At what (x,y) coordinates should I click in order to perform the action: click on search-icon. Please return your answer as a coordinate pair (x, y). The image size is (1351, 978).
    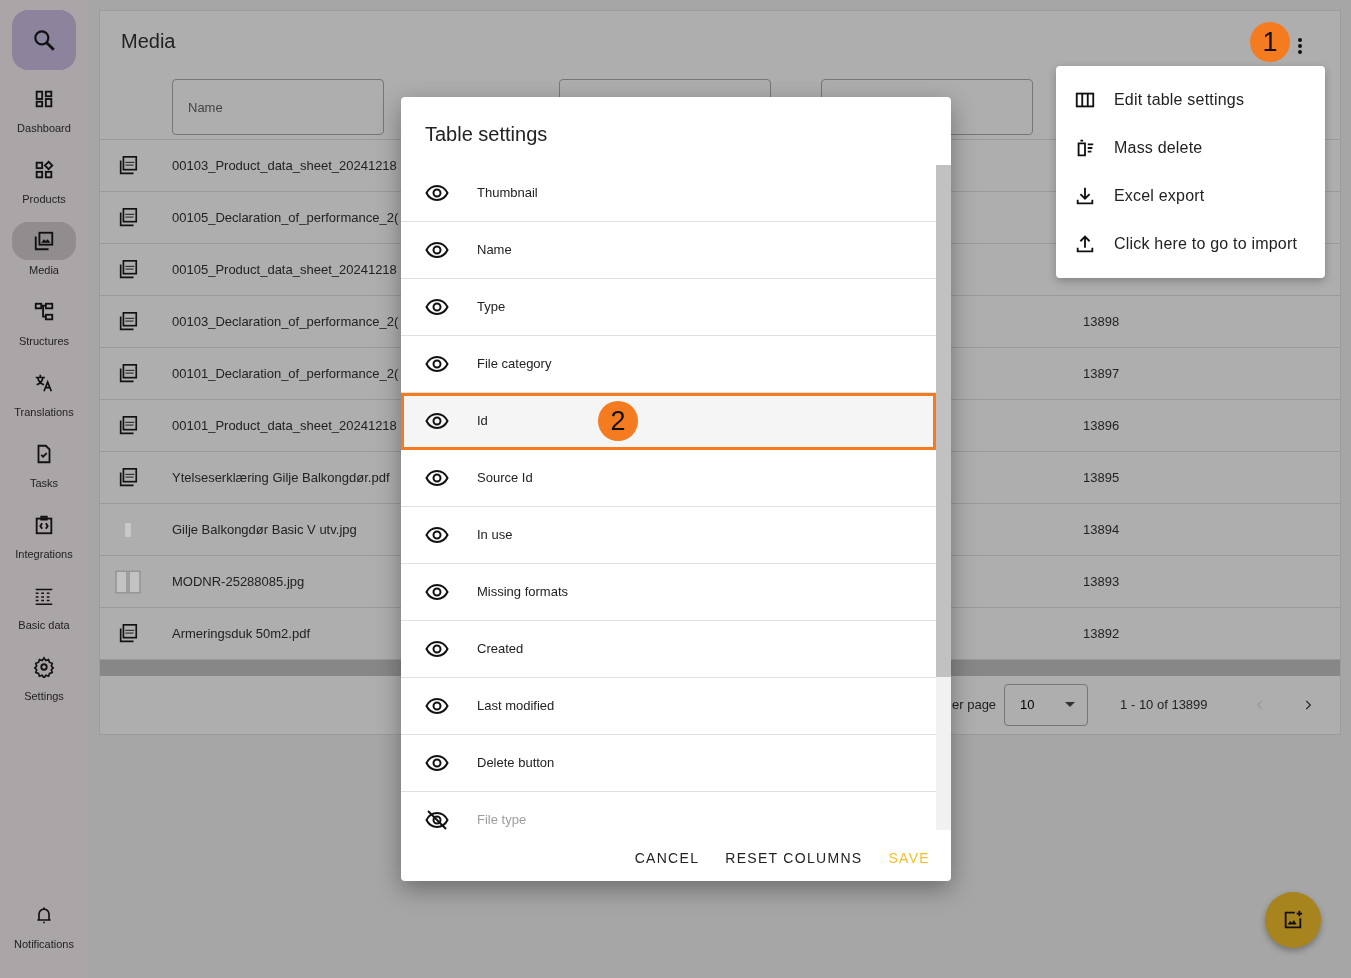
    Looking at the image, I should click on (44, 40).